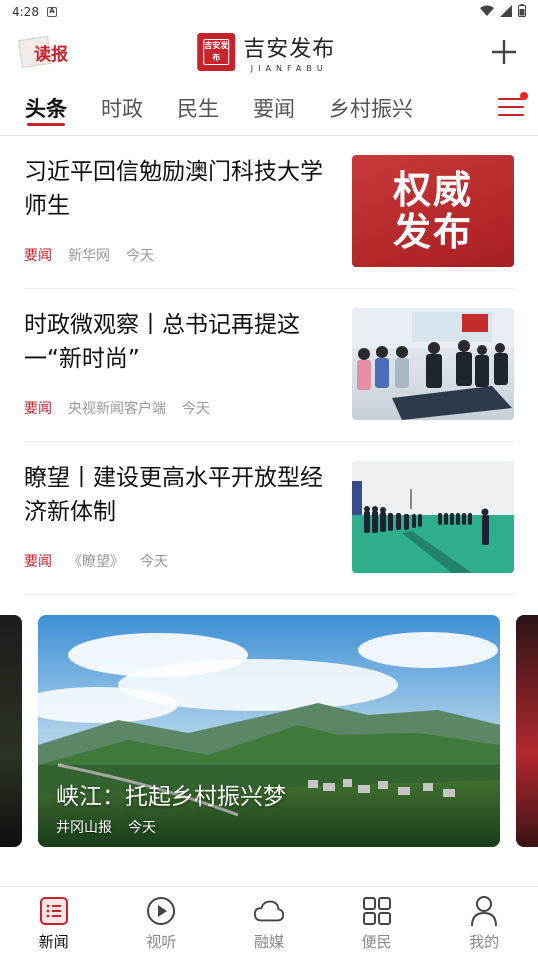 This screenshot has width=538, height=958. Describe the element at coordinates (173, 495) in the screenshot. I see `news-title: 瞭望丨建设更高水平开放型经济新体制` at that location.